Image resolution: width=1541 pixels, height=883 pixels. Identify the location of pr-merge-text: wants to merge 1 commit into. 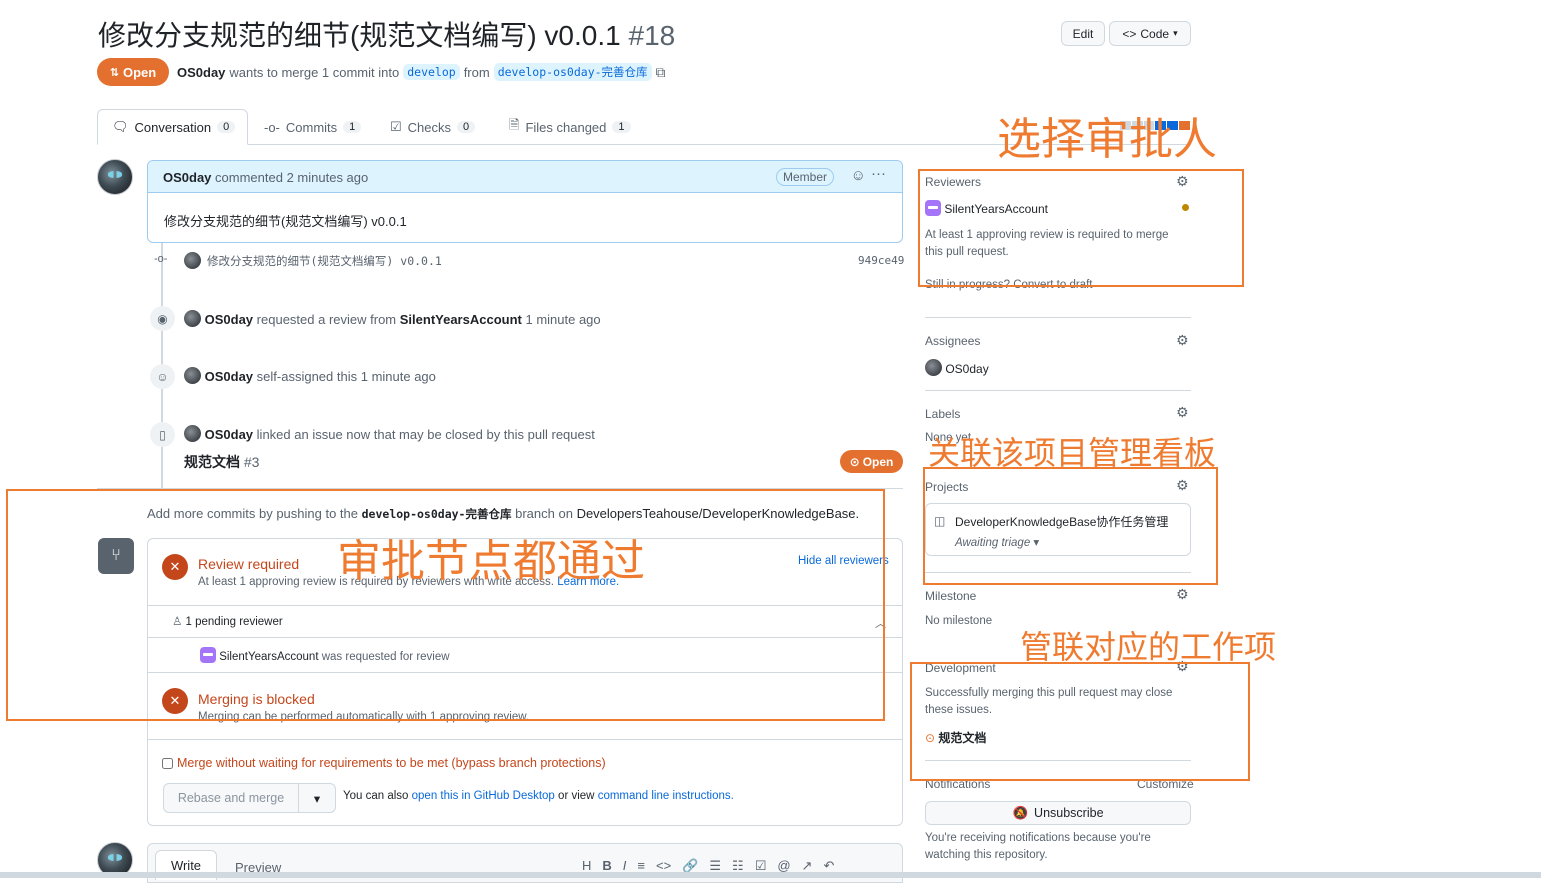
(314, 72).